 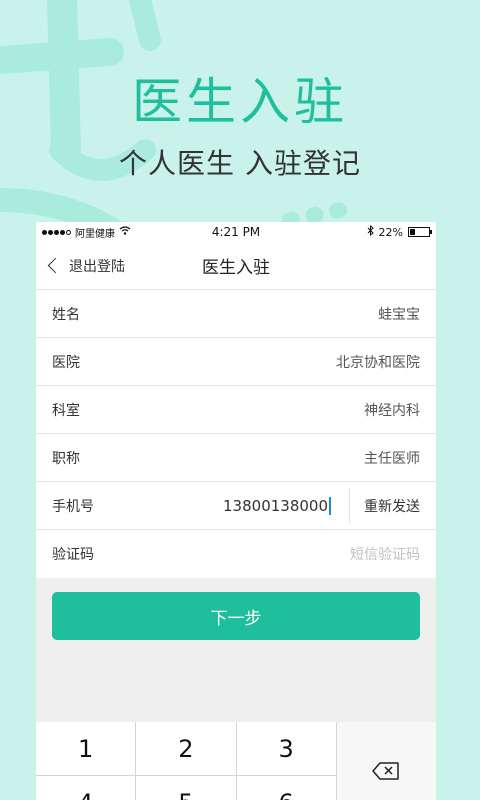 I want to click on phone-label: 手机号, so click(x=73, y=506).